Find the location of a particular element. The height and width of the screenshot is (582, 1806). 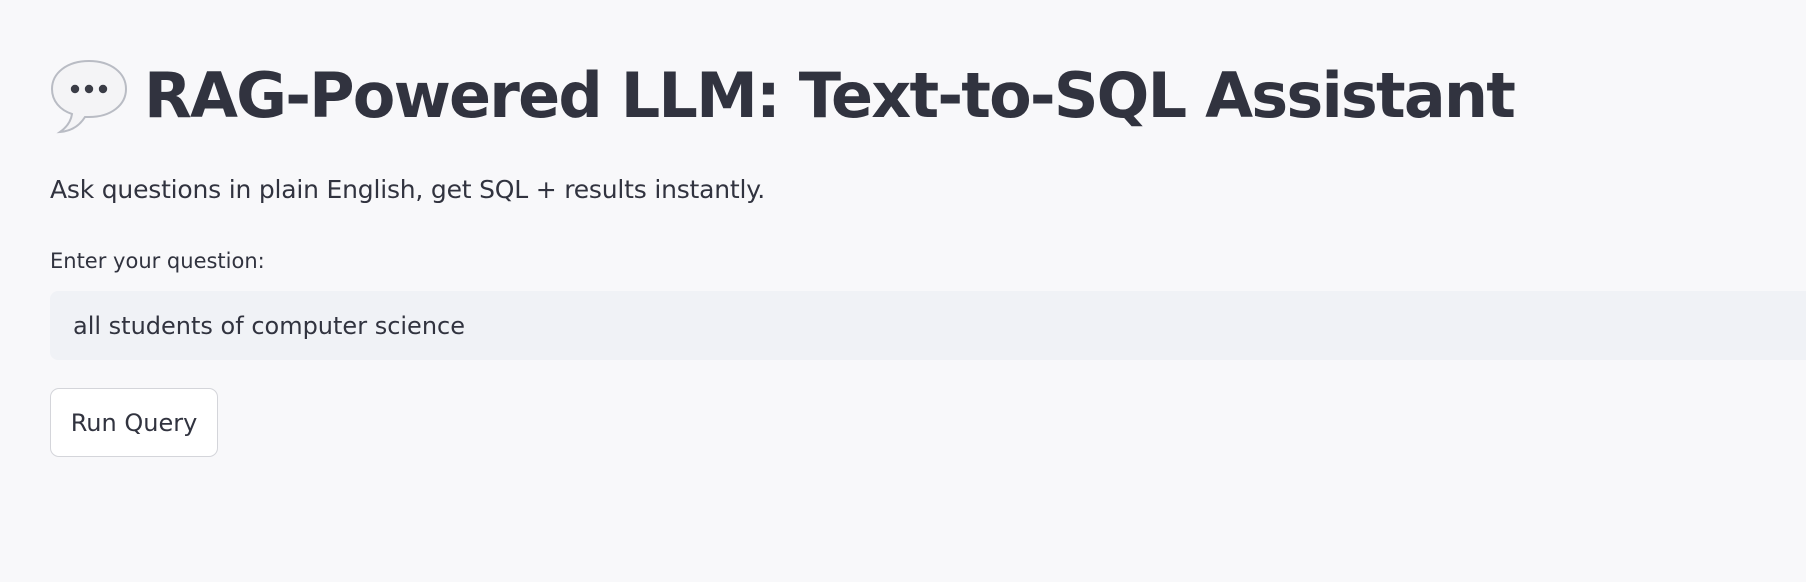

question-field-label: Enter your question: is located at coordinates (157, 261).